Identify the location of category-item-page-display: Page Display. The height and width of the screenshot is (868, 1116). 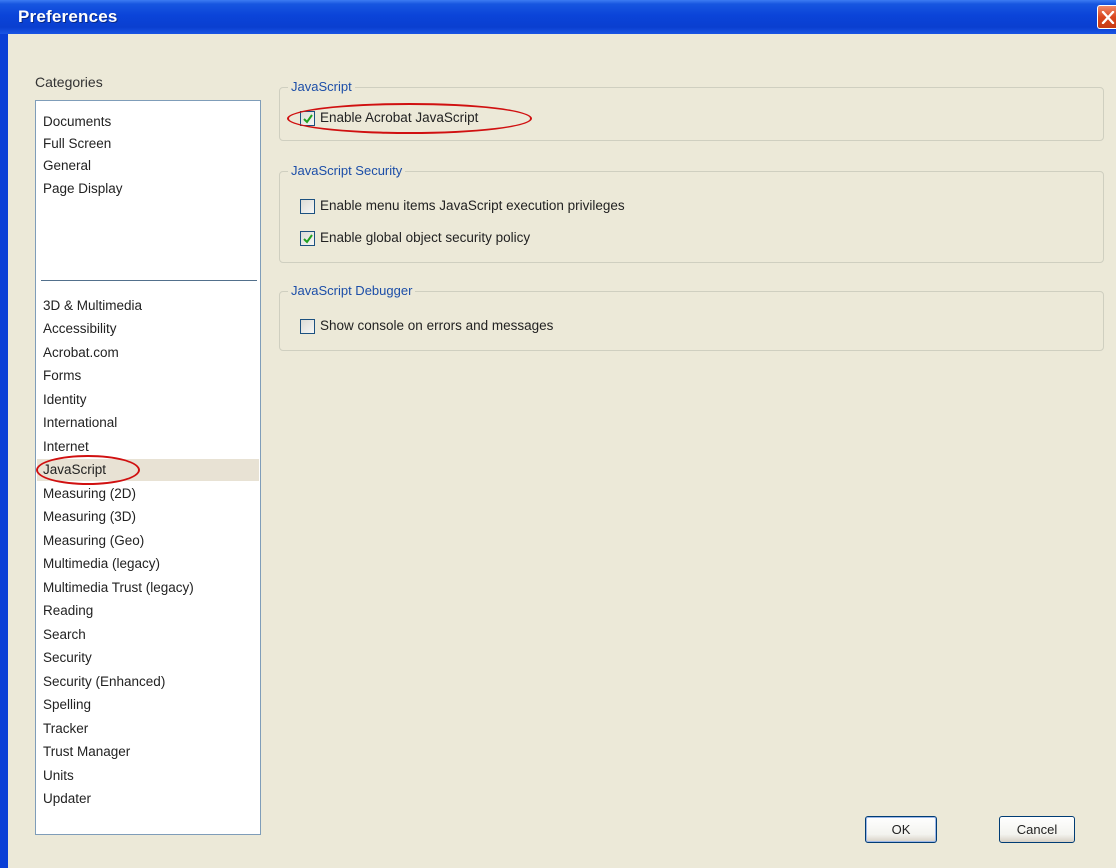
(148, 189).